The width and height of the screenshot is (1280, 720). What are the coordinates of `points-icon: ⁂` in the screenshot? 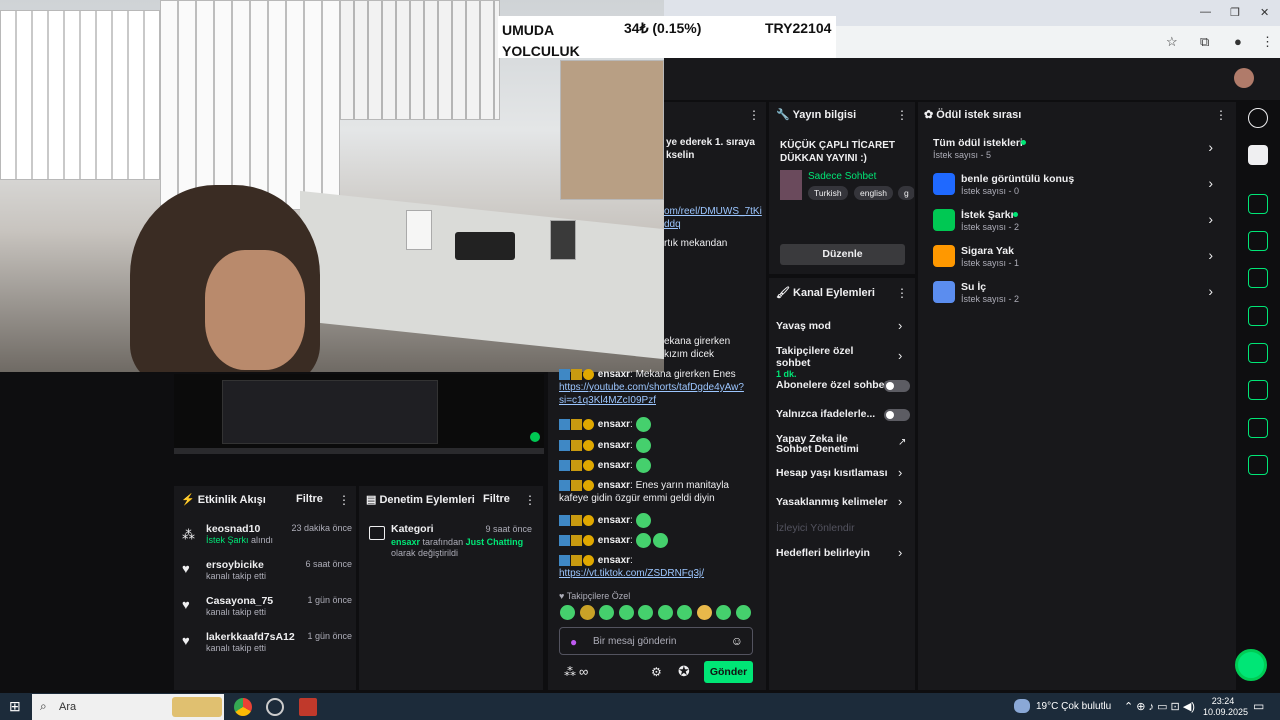 It's located at (570, 672).